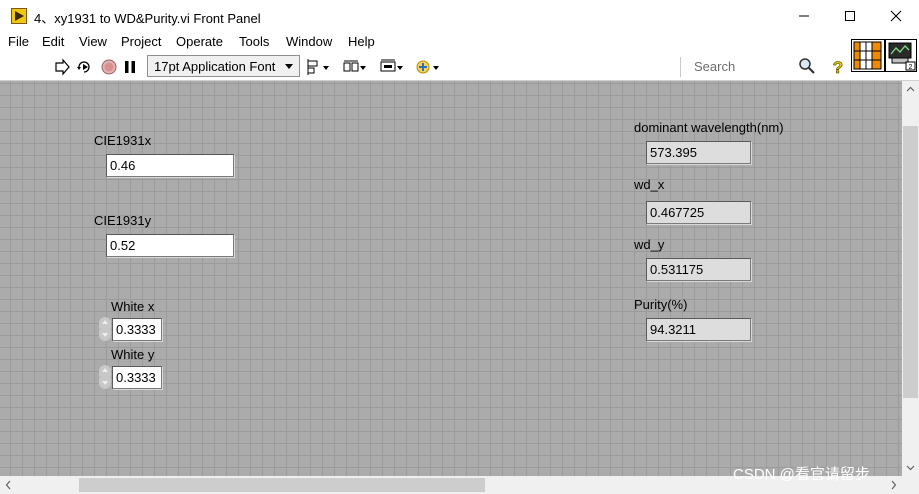  I want to click on cie1931x-label: CIE1931x, so click(123, 140).